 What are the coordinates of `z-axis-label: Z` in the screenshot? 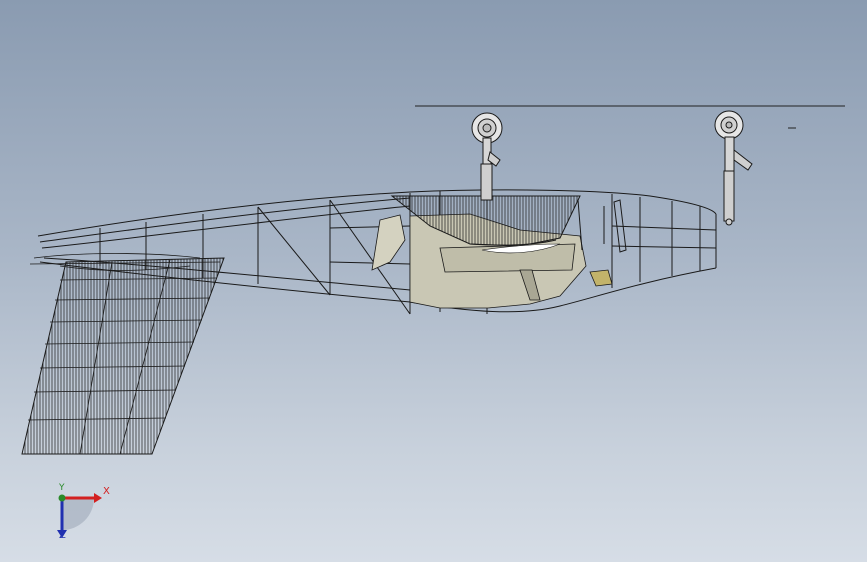 It's located at (62, 535).